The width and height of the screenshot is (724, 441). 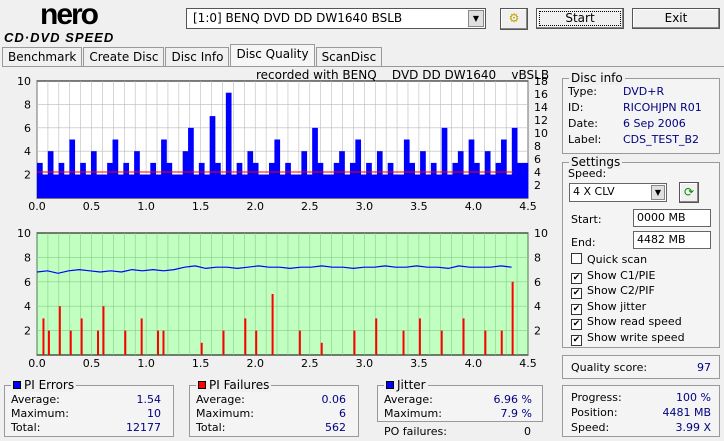 What do you see at coordinates (527, 431) in the screenshot?
I see `po-failures-value: 0` at bounding box center [527, 431].